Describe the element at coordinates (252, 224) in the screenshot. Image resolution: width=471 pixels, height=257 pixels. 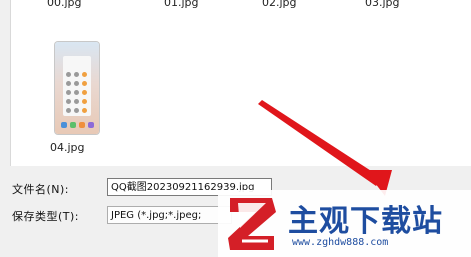
I see `z-logo-icon` at that location.